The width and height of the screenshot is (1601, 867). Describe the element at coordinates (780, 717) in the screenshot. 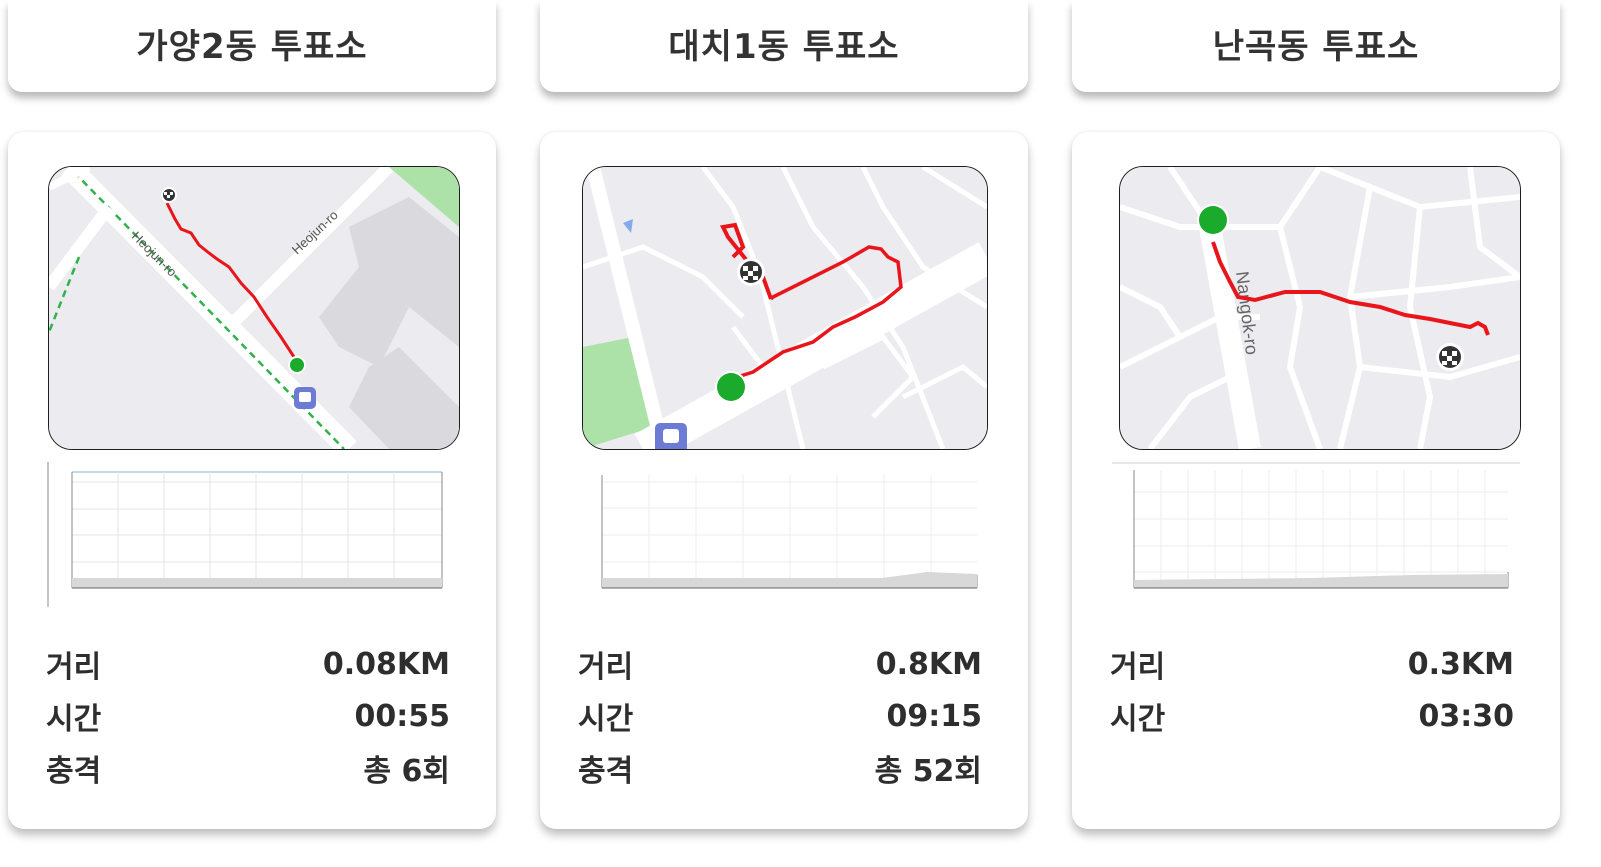

I see `stat-time: 시간 09:15` at that location.